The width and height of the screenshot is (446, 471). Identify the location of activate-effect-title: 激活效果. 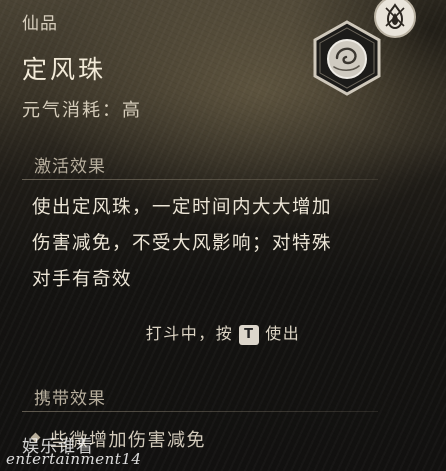
(70, 167).